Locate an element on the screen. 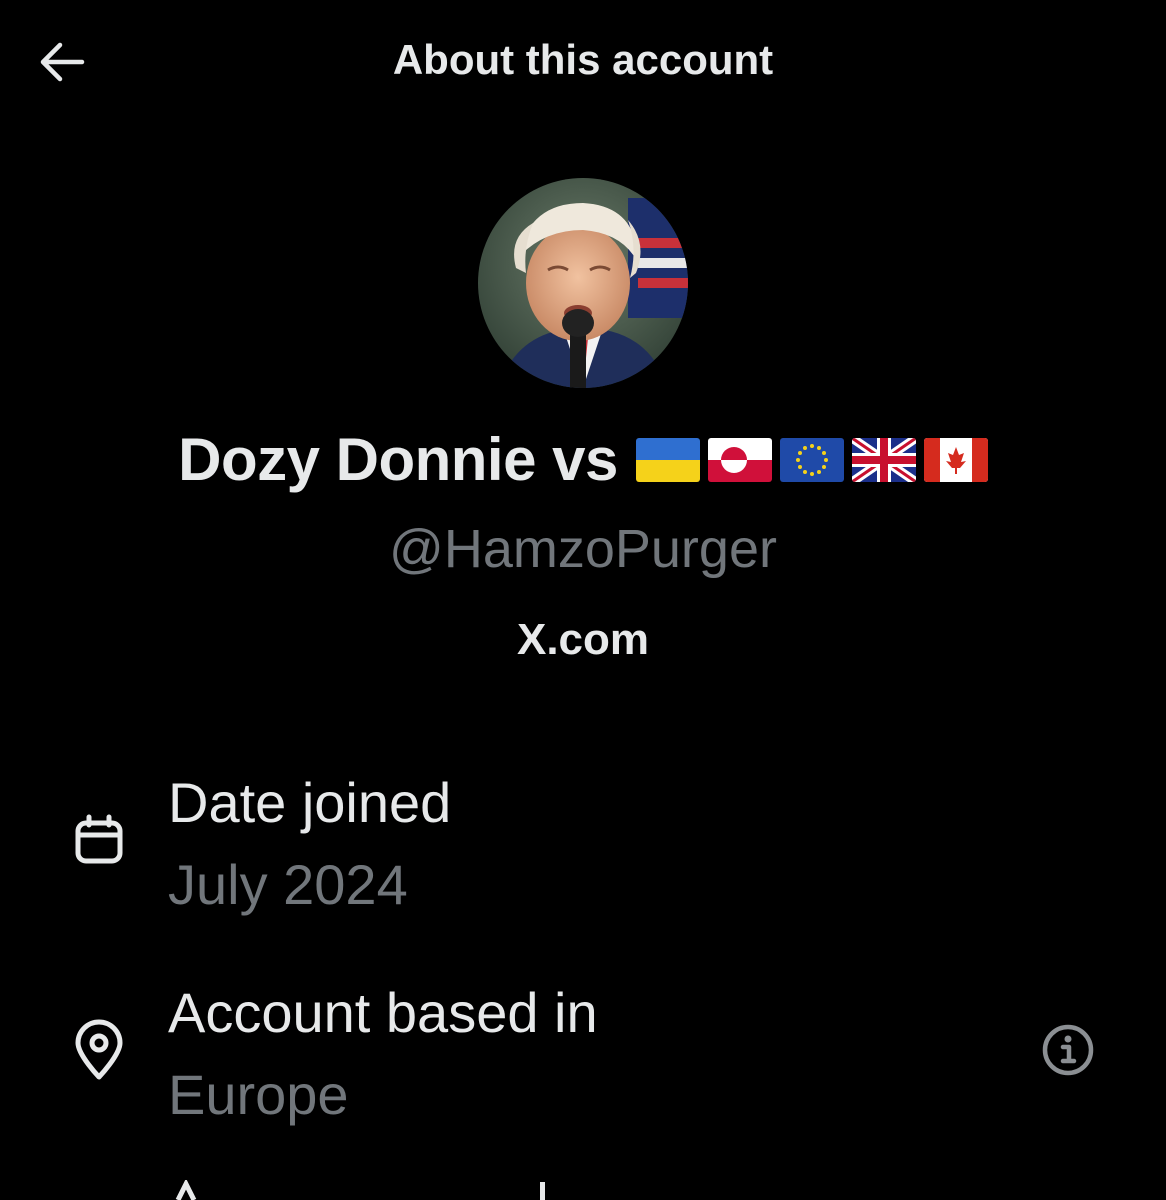 This screenshot has width=1166, height=1200. profile-photo is located at coordinates (583, 283).